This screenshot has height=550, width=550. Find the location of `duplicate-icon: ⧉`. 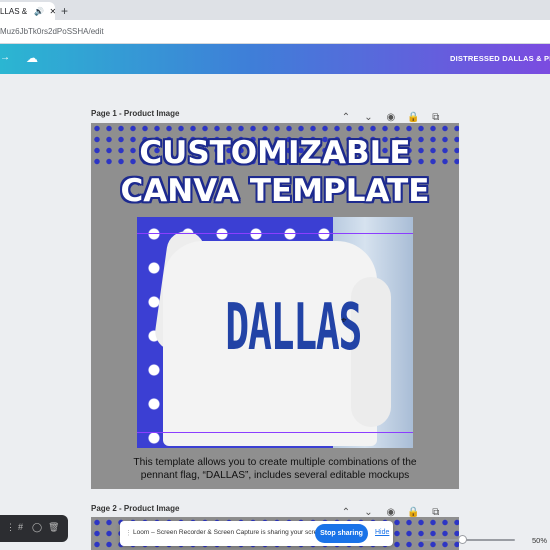

duplicate-icon: ⧉ is located at coordinates (436, 117).